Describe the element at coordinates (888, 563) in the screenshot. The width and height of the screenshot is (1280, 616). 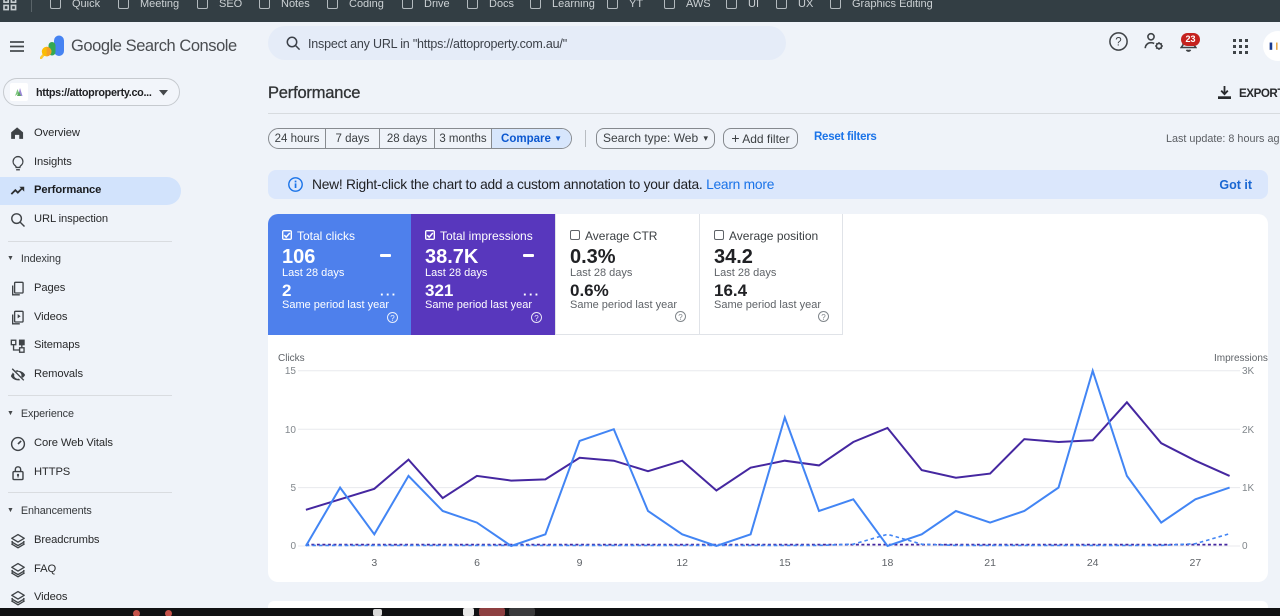
I see `svg-text: 18` at that location.